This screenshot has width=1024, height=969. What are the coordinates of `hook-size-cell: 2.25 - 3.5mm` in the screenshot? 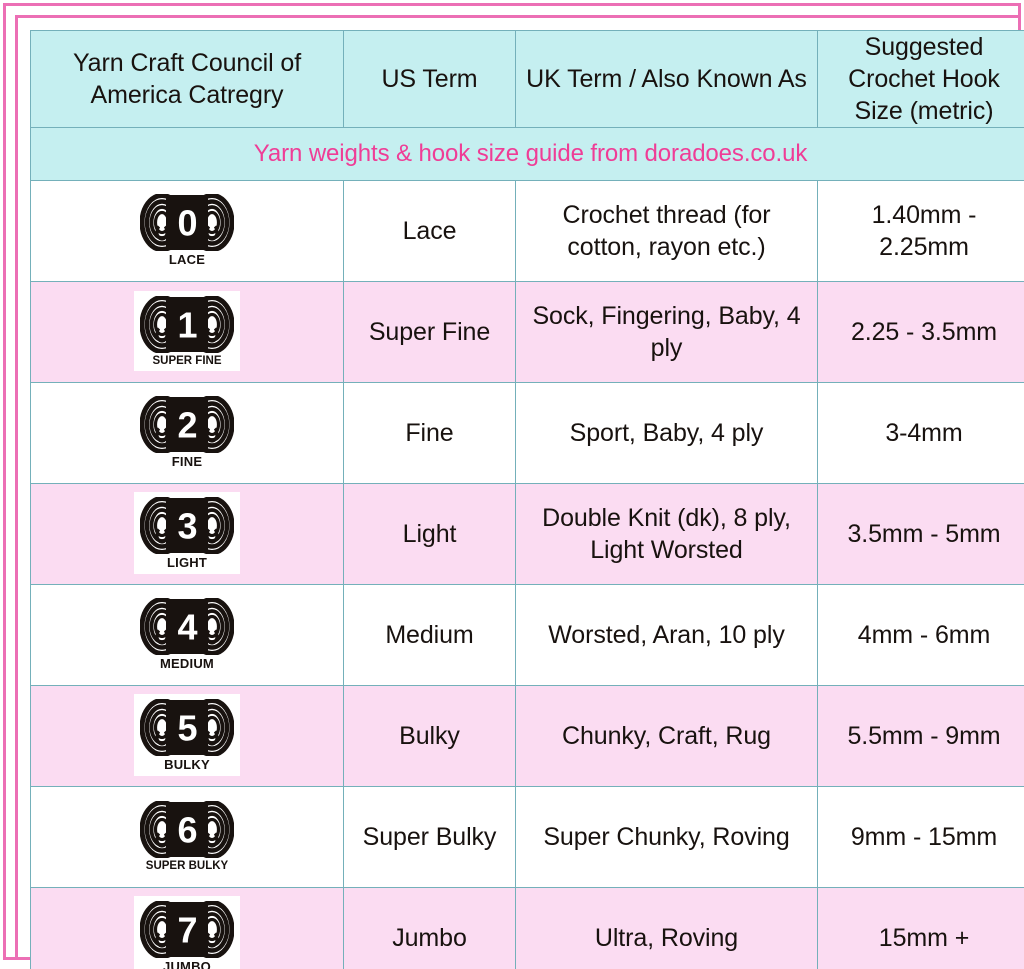 It's located at (921, 332).